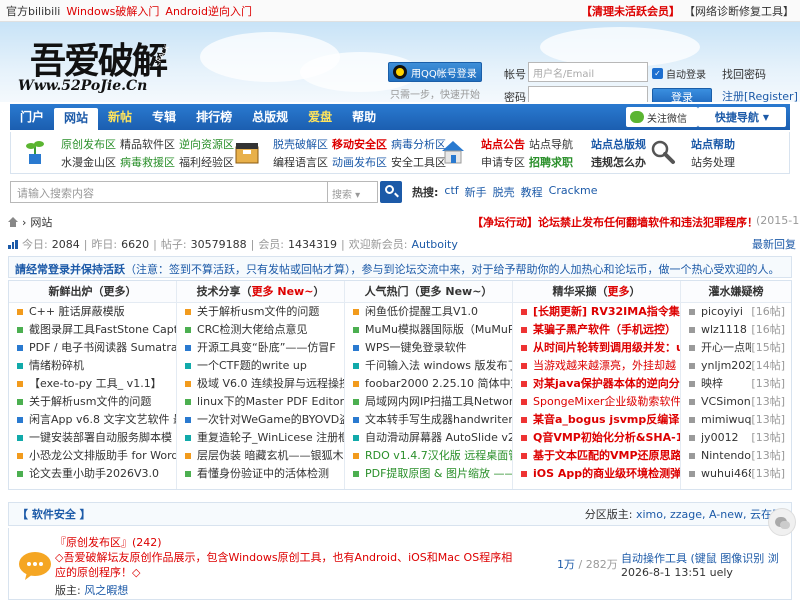  Describe the element at coordinates (428, 438) in the screenshot. I see `list-item: 自动滑动屏幕器 AutoSlide v2.` at that location.